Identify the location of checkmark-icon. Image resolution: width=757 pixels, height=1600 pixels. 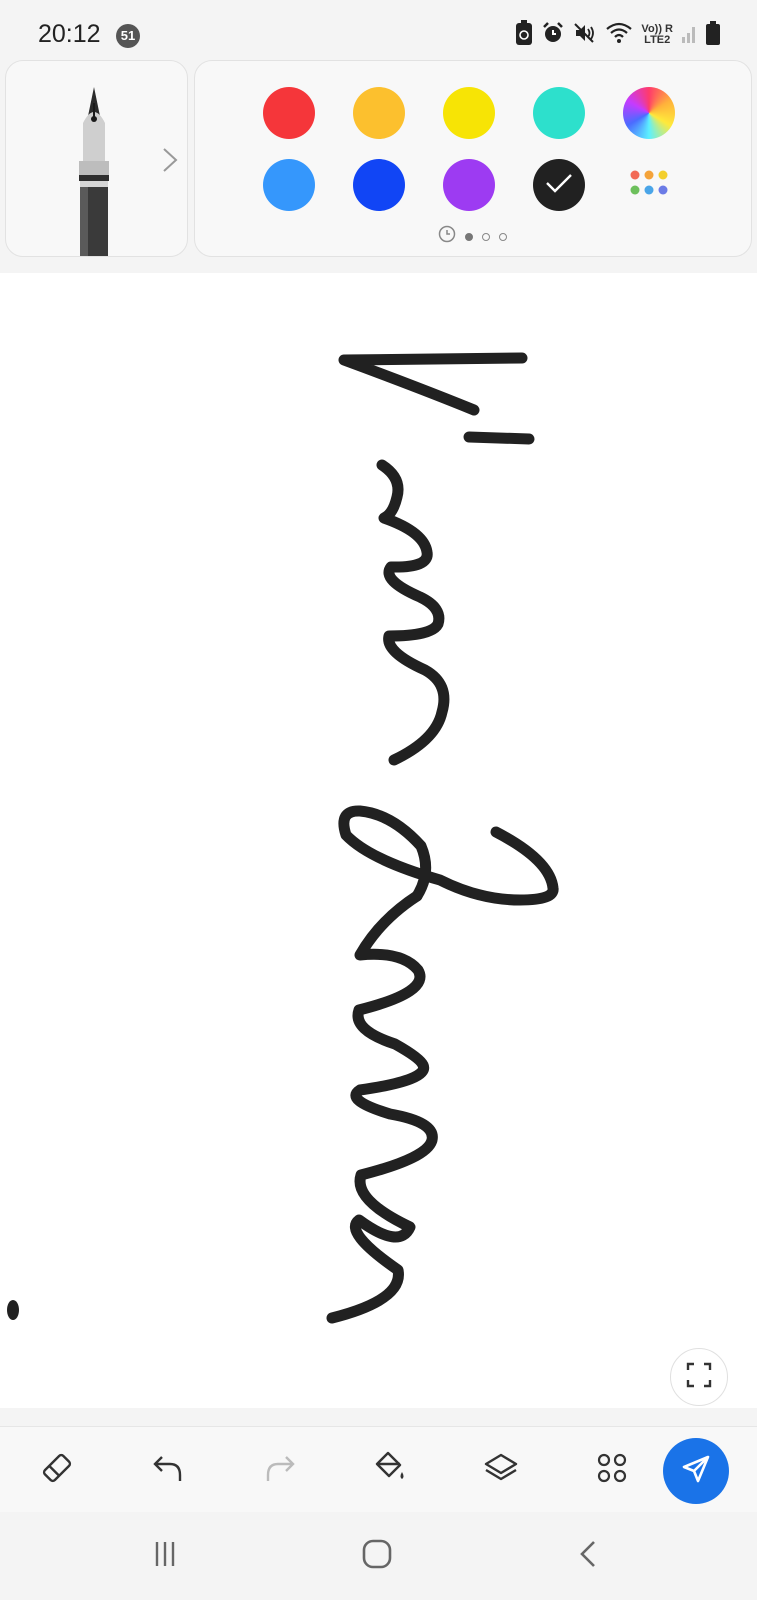
(559, 185).